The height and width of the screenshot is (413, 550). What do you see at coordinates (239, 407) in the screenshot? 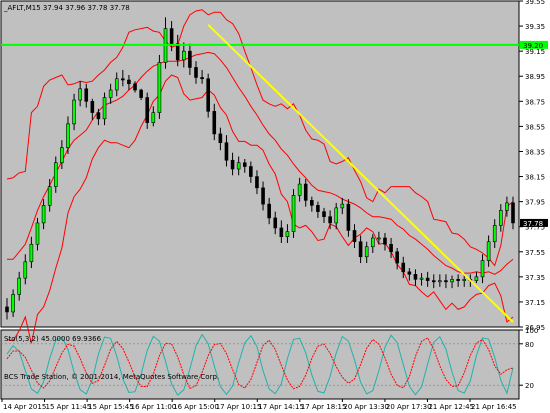
I see `x-tick-label: 17 Apr 10:15` at bounding box center [239, 407].